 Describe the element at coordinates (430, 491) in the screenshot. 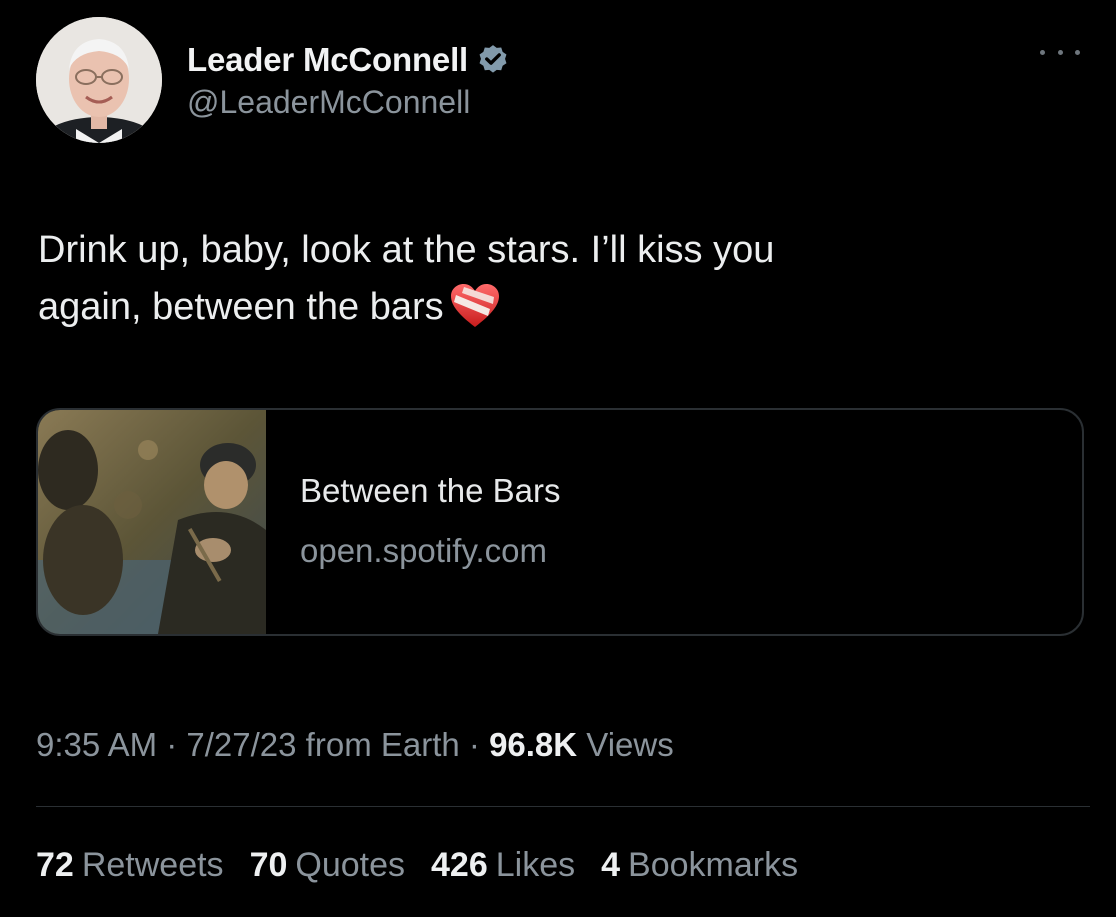

I see `card-title: Between the Bars` at that location.